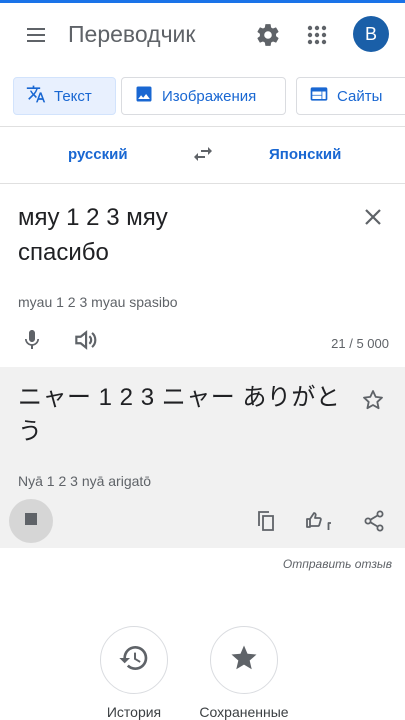 The image size is (405, 720). What do you see at coordinates (319, 521) in the screenshot?
I see `thumbs-rating-icon` at bounding box center [319, 521].